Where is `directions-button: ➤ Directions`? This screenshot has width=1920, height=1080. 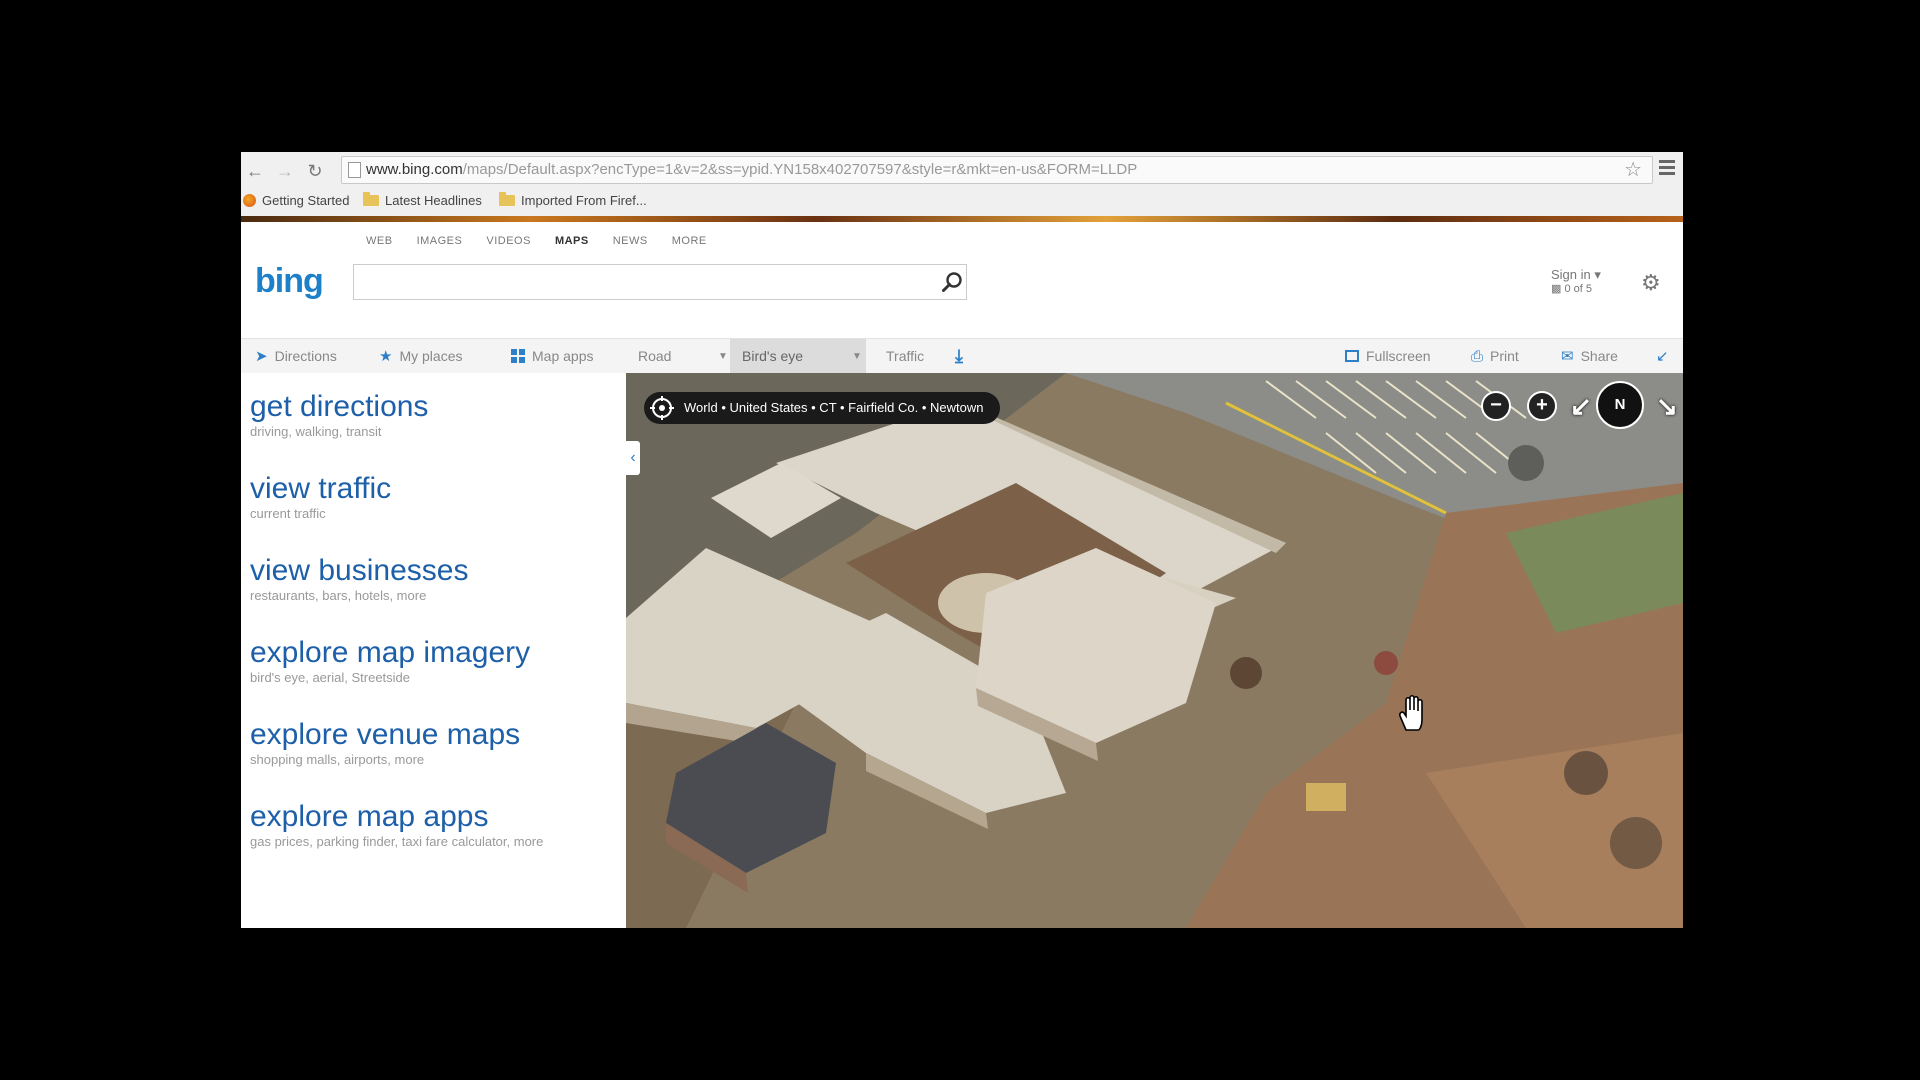 directions-button: ➤ Directions is located at coordinates (296, 356).